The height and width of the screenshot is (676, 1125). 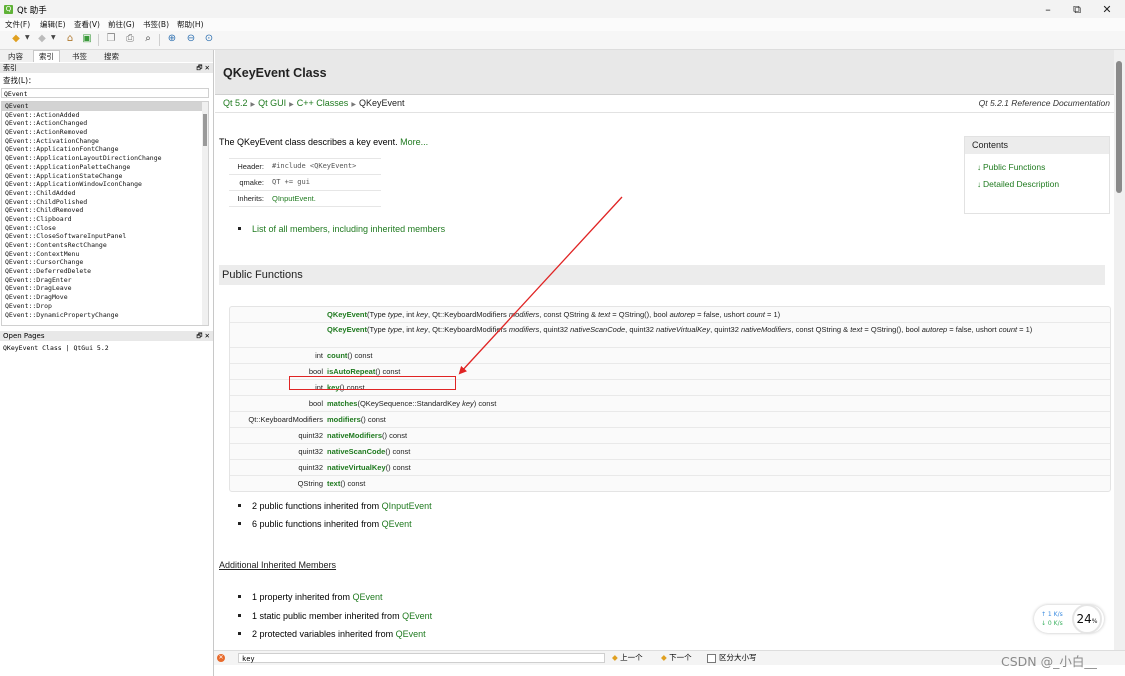 What do you see at coordinates (105, 132) in the screenshot?
I see `index-list-item: QEvent::ActionRemoved` at bounding box center [105, 132].